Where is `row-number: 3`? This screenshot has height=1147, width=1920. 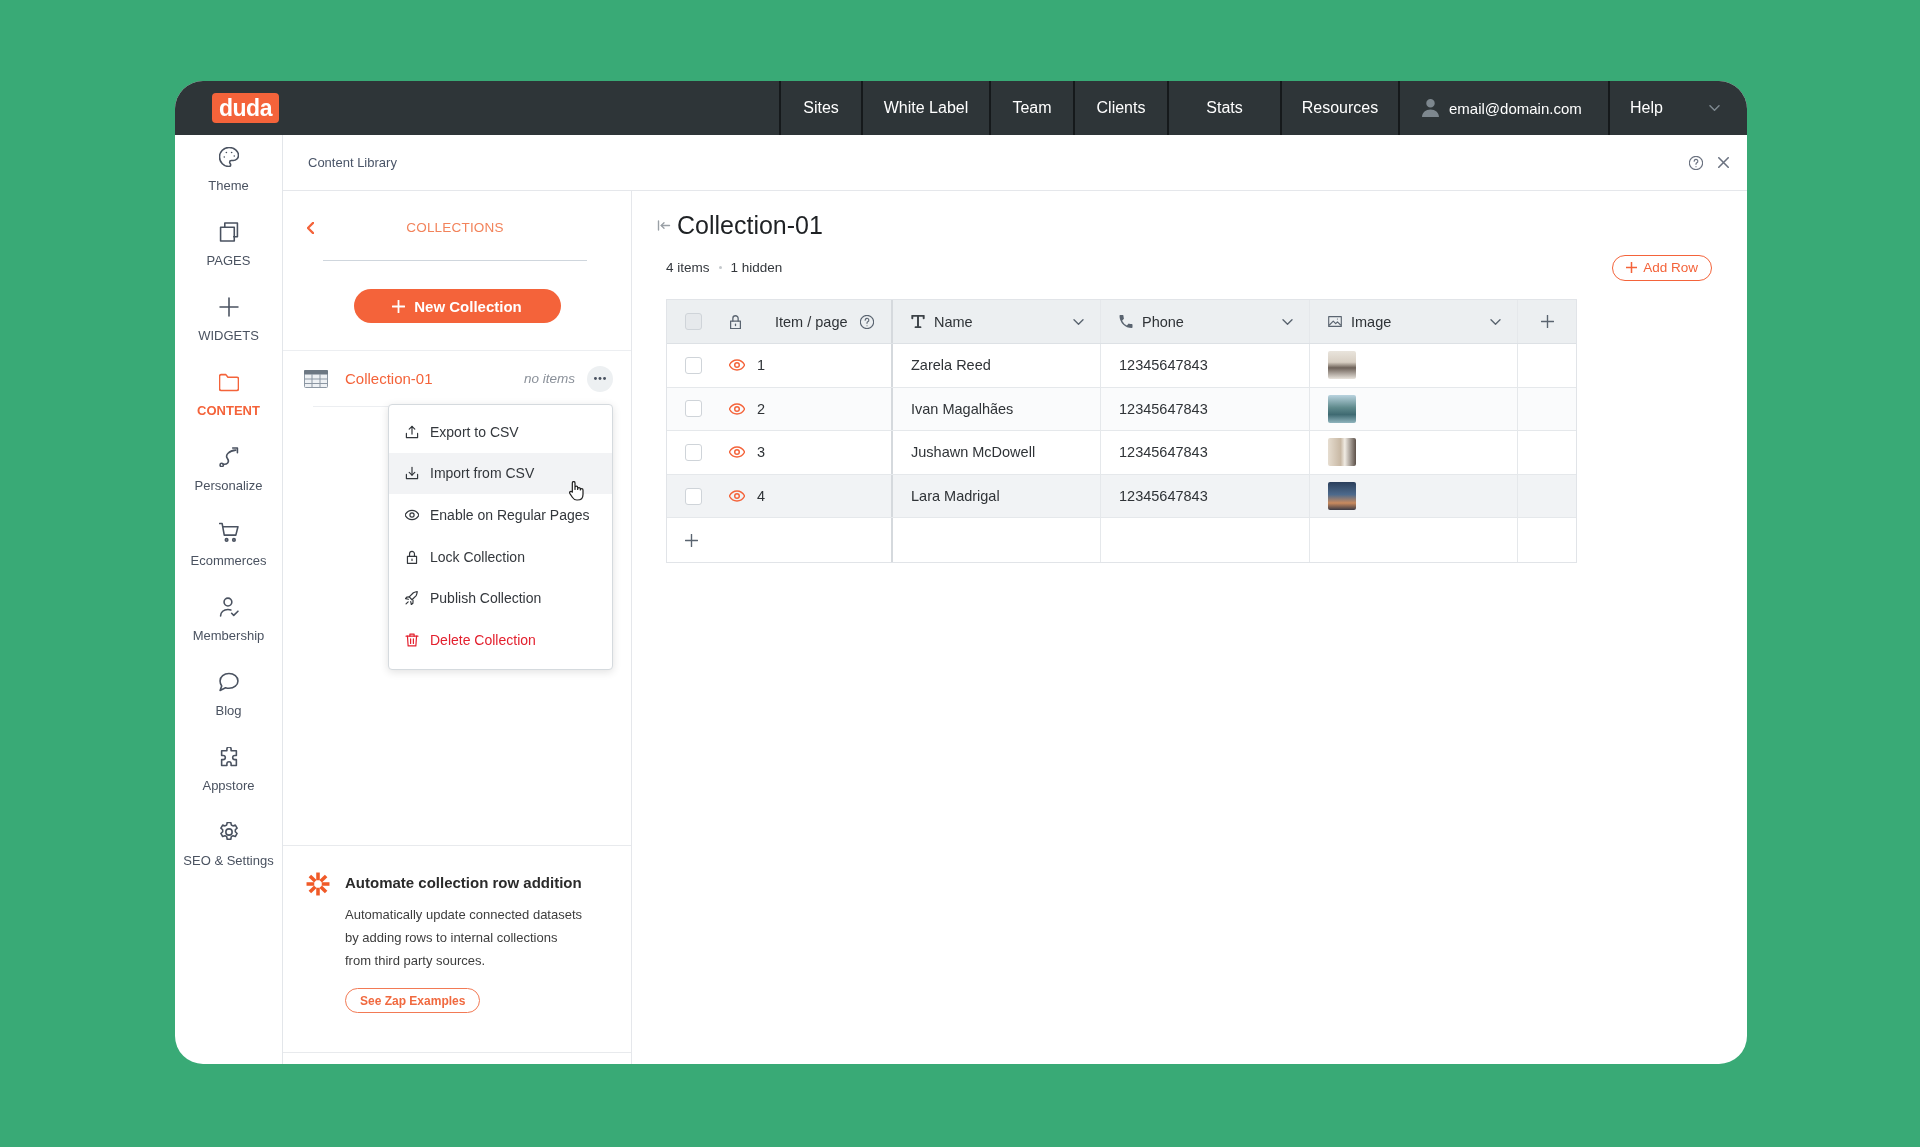 row-number: 3 is located at coordinates (761, 452).